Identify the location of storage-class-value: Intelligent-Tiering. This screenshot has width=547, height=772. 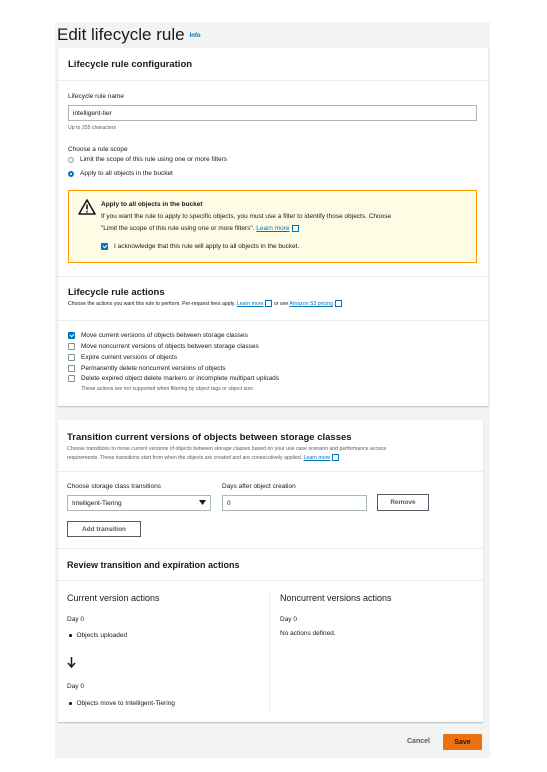
(97, 503).